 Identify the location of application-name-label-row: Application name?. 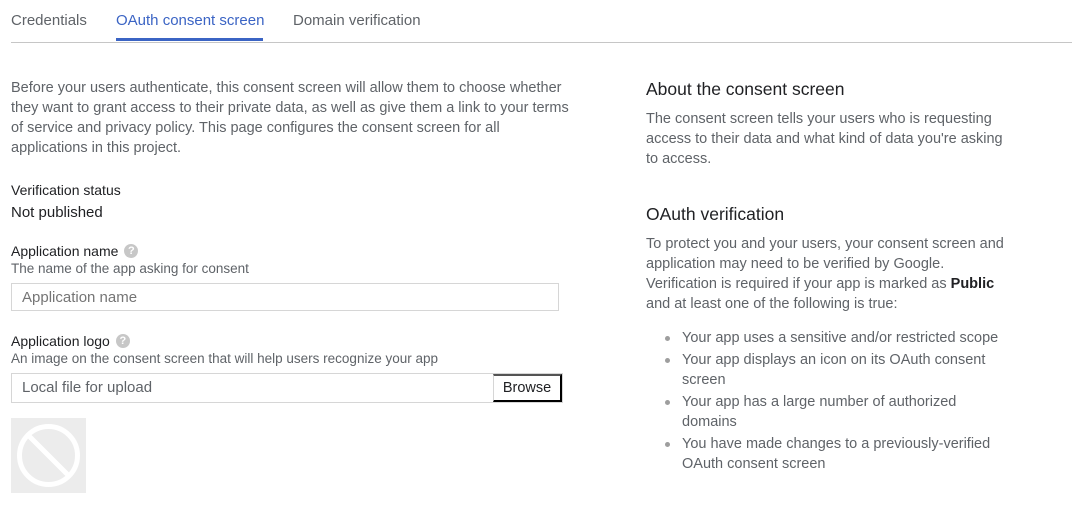
(75, 251).